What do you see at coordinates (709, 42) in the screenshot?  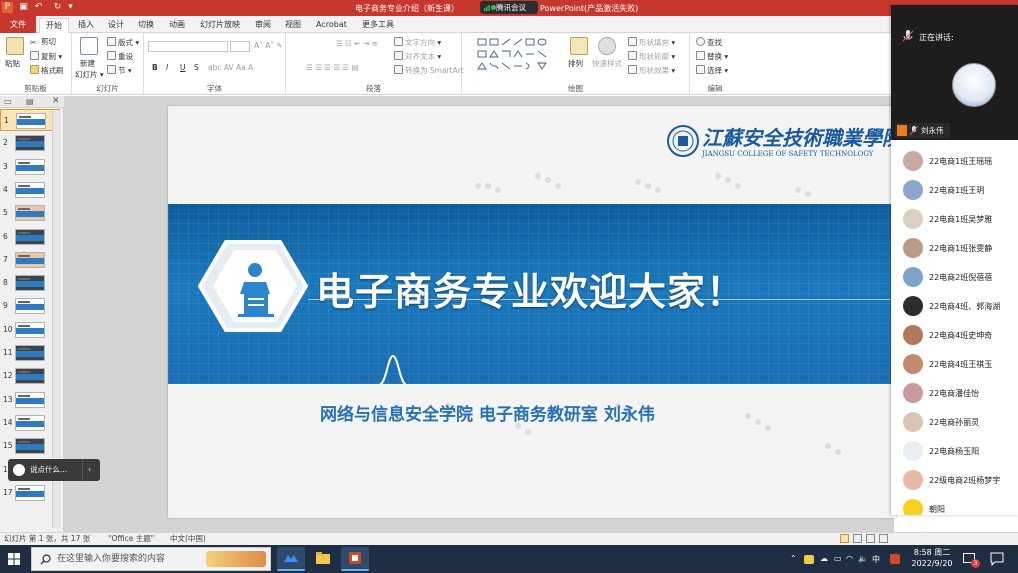 I see `find-button: 查找` at bounding box center [709, 42].